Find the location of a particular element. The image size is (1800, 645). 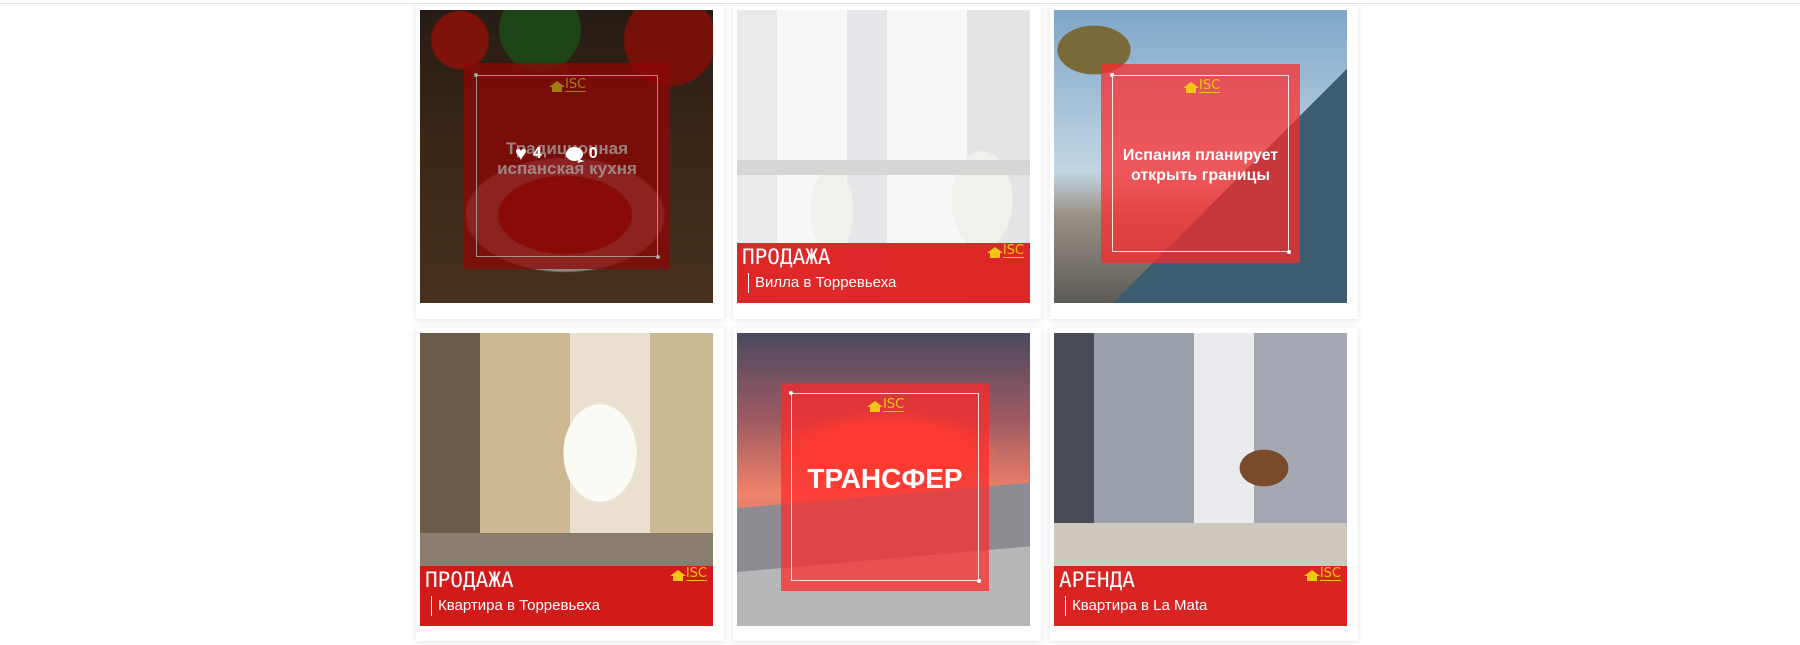

post-stats: ♥ 4 0 is located at coordinates (556, 154).